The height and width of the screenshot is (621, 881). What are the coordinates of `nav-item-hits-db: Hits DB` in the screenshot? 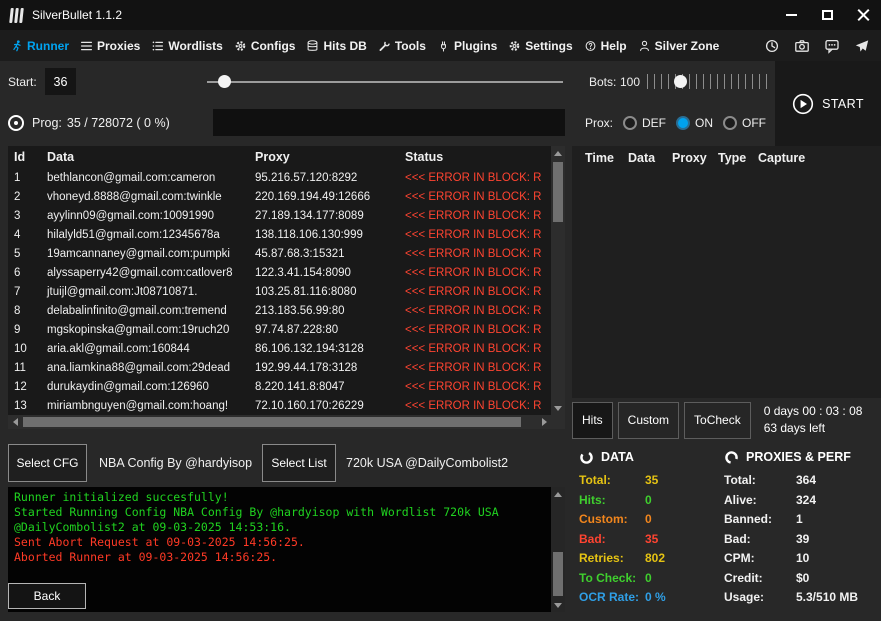 It's located at (336, 45).